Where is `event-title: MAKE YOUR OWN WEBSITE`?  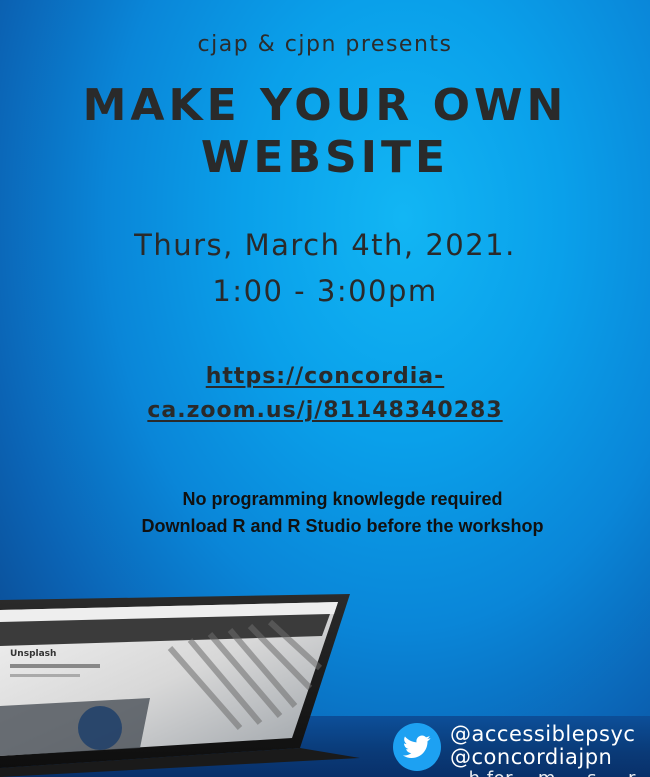
event-title: MAKE YOUR OWN WEBSITE is located at coordinates (325, 132).